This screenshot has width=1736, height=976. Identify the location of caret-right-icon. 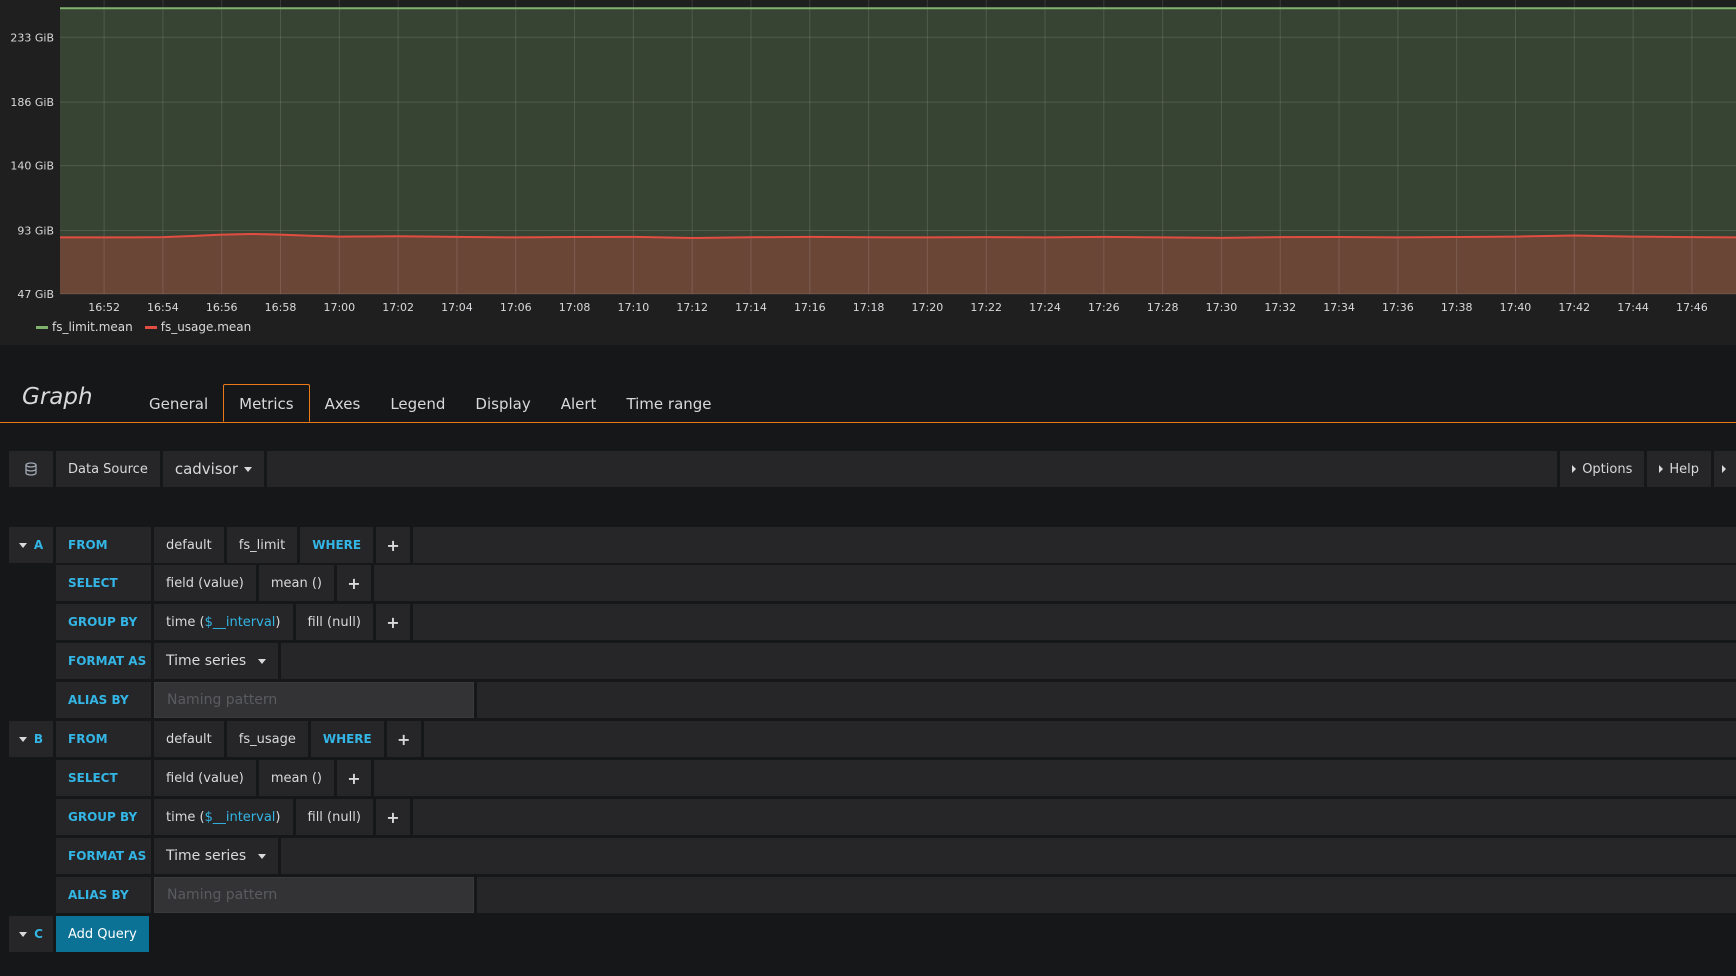
(1661, 469).